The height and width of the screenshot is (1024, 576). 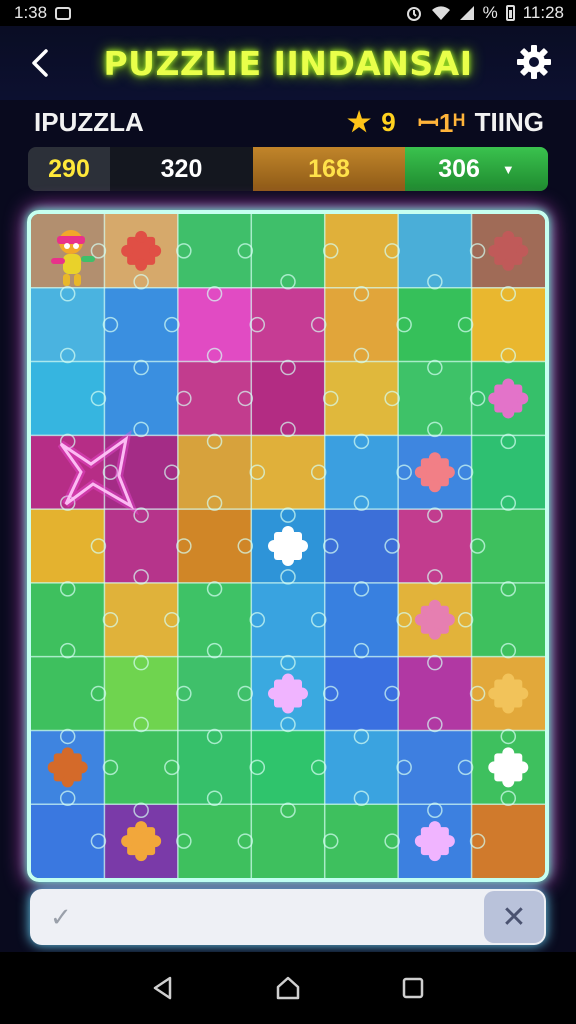 I want to click on status-time-left: 1:38, so click(x=31, y=12).